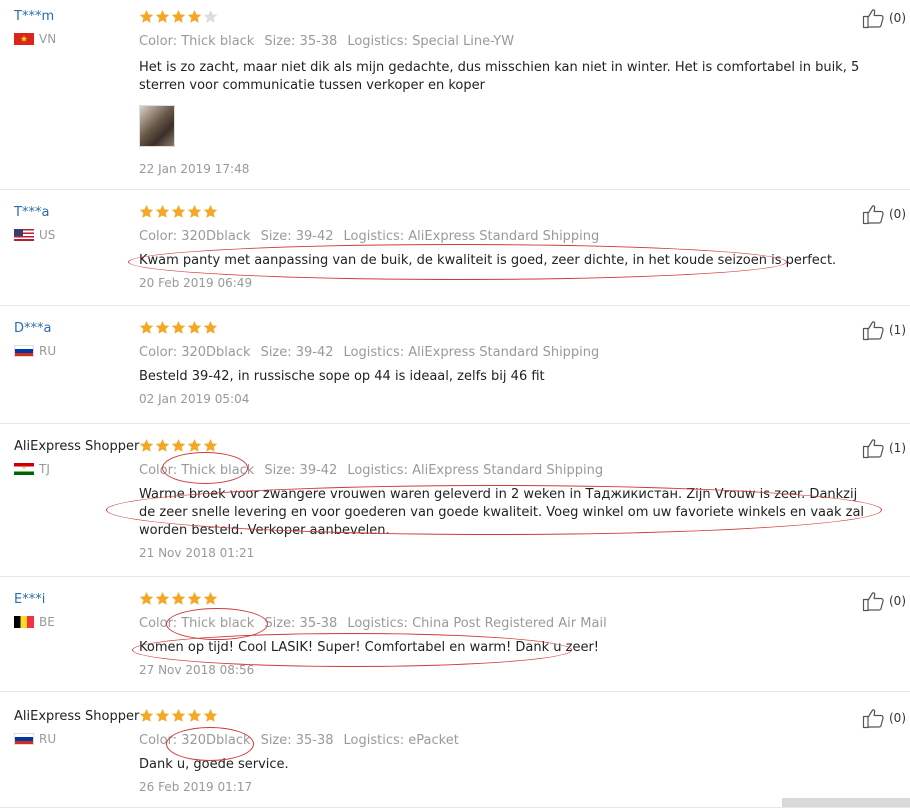 The height and width of the screenshot is (808, 910). I want to click on reviewer-info: D***a RU, so click(76, 339).